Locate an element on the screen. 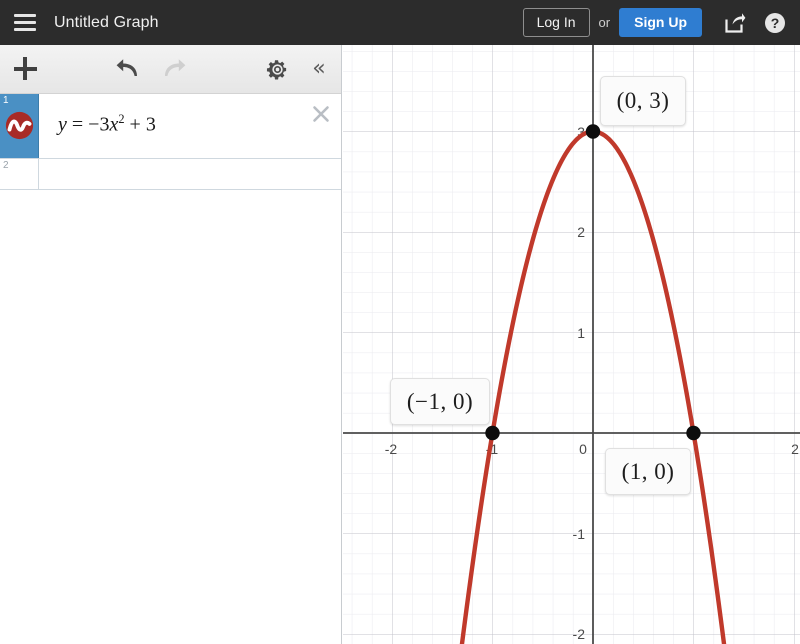  page-title: Untitled Graph is located at coordinates (106, 23).